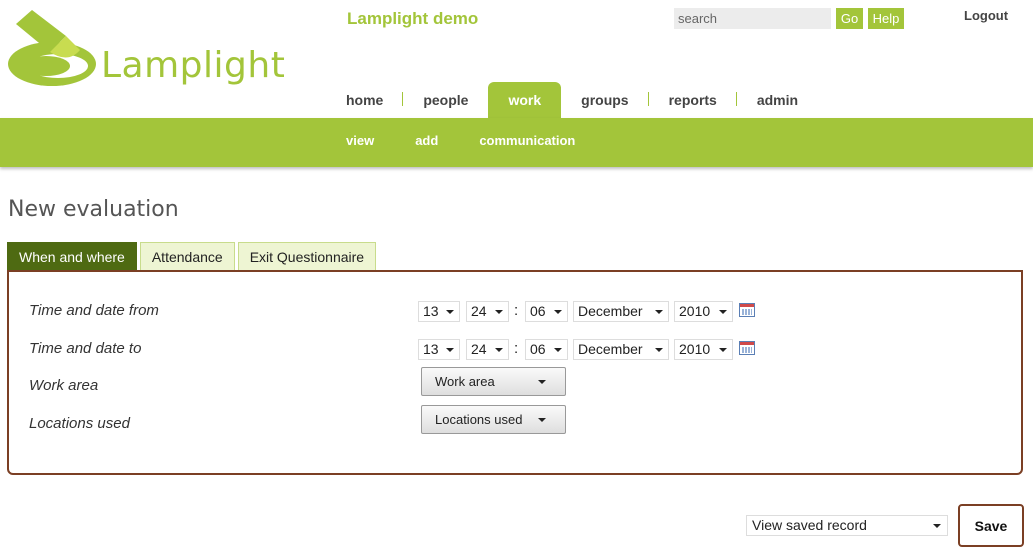 This screenshot has width=1033, height=553. Describe the element at coordinates (193, 65) in the screenshot. I see `logo-text: Lamplight` at that location.